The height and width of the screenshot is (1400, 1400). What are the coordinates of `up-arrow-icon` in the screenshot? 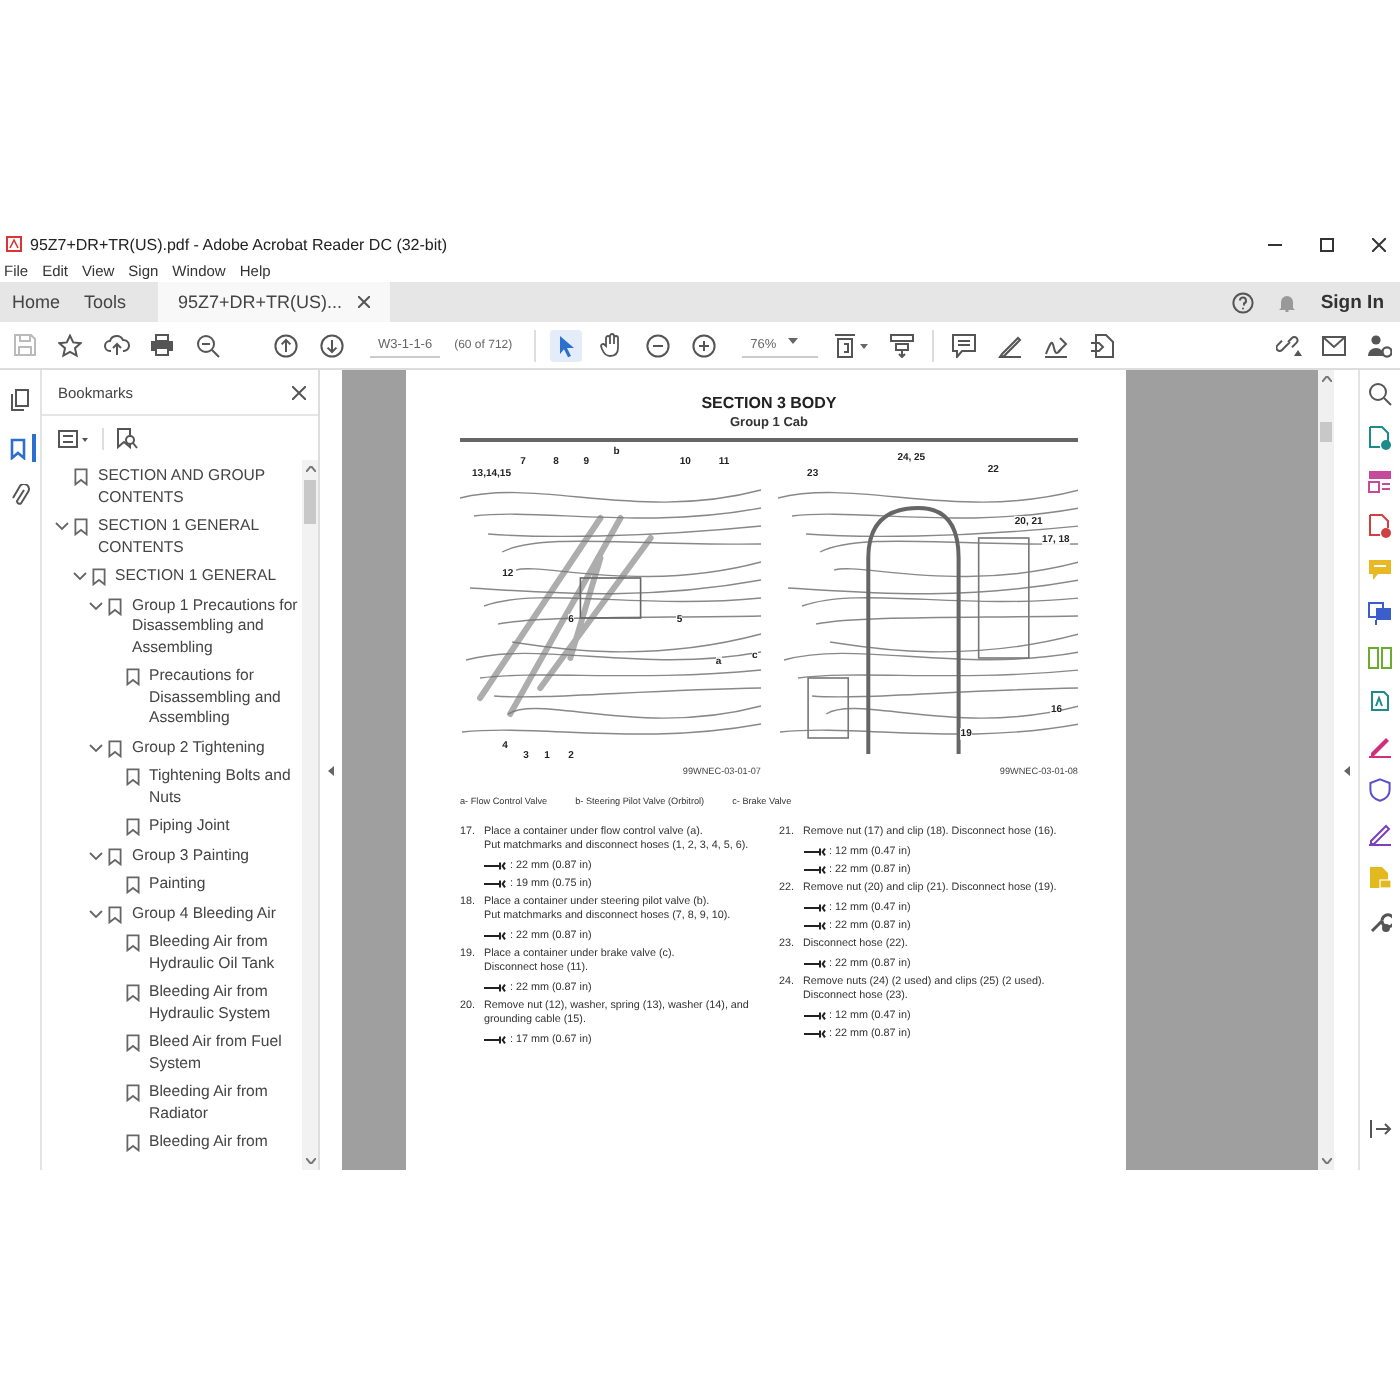 It's located at (286, 345).